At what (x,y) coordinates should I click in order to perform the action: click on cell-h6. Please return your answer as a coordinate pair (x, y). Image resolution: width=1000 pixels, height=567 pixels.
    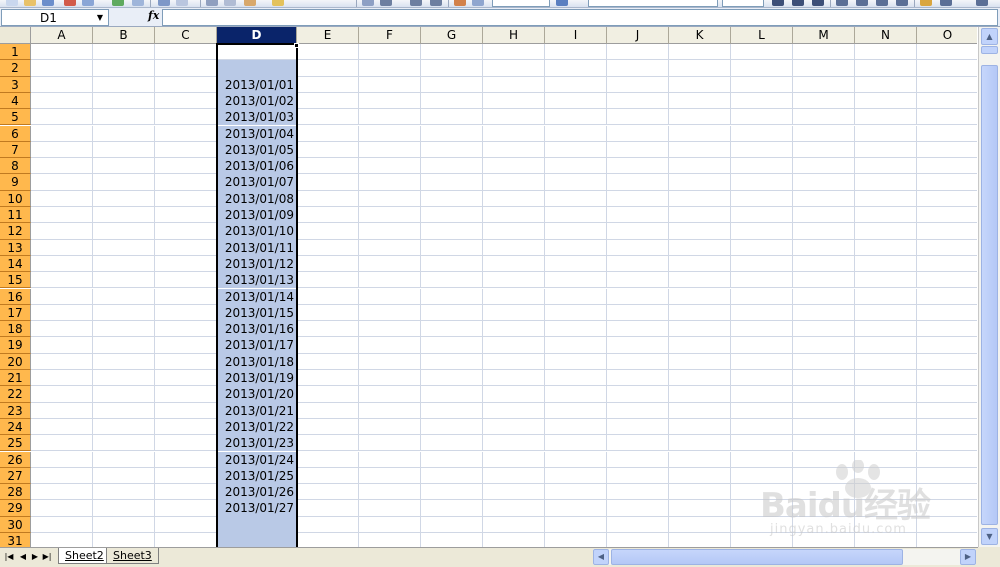
    Looking at the image, I should click on (514, 133).